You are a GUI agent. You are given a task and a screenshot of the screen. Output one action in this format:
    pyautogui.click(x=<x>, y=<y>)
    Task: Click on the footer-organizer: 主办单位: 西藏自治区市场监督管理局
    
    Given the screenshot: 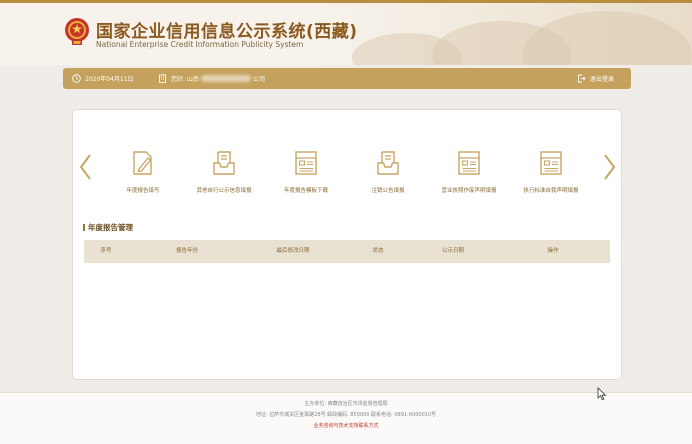 What is the action you would take?
    pyautogui.click(x=346, y=404)
    